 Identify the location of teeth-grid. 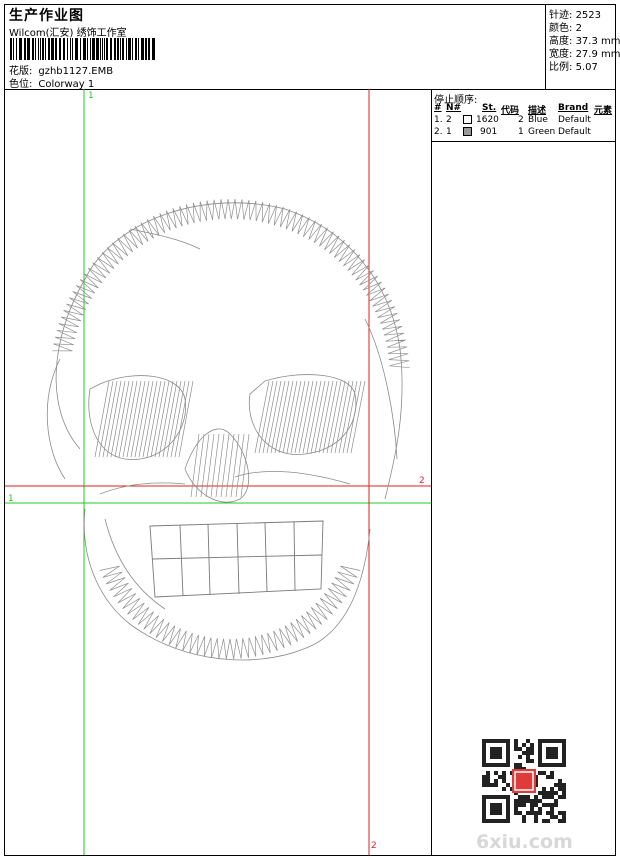
(236, 559).